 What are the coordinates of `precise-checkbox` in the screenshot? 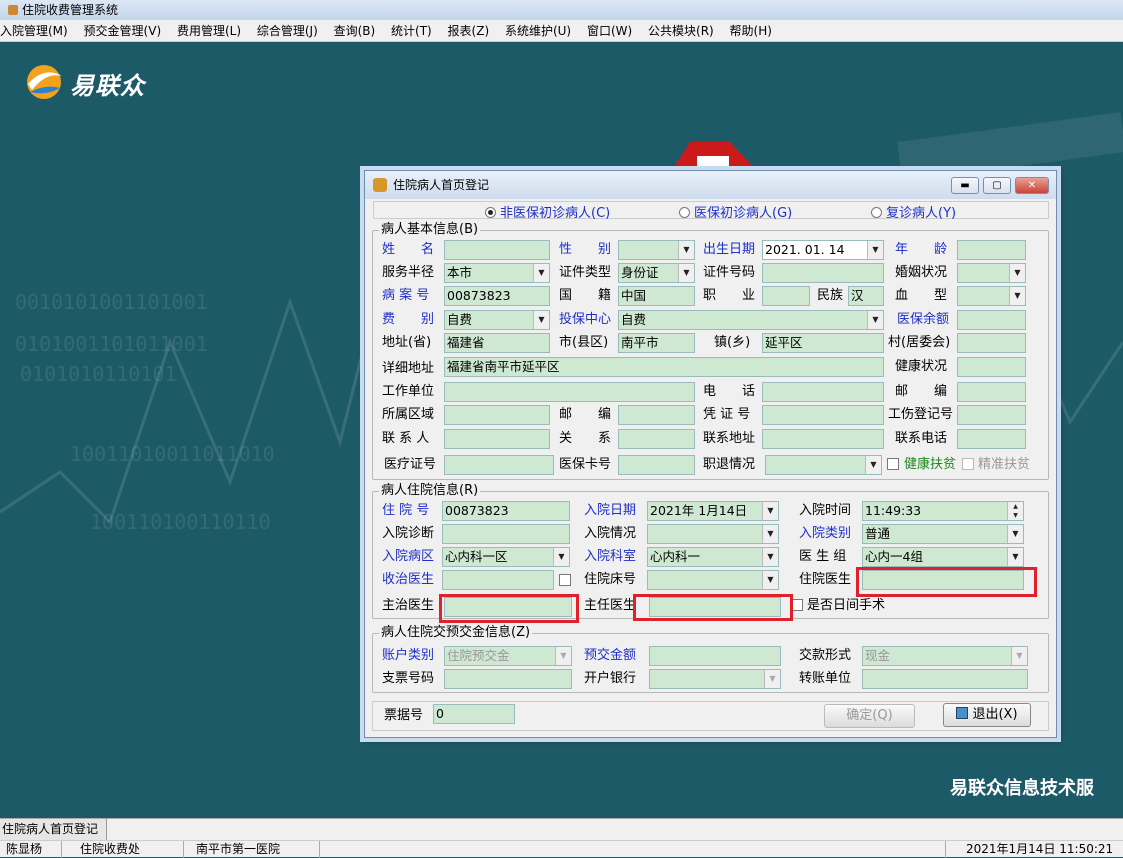 It's located at (968, 464).